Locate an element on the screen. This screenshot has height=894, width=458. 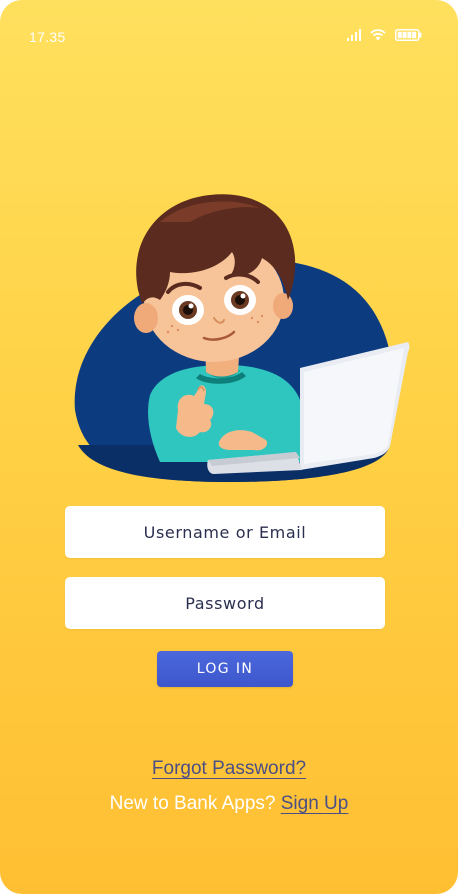
status-icons is located at coordinates (384, 35).